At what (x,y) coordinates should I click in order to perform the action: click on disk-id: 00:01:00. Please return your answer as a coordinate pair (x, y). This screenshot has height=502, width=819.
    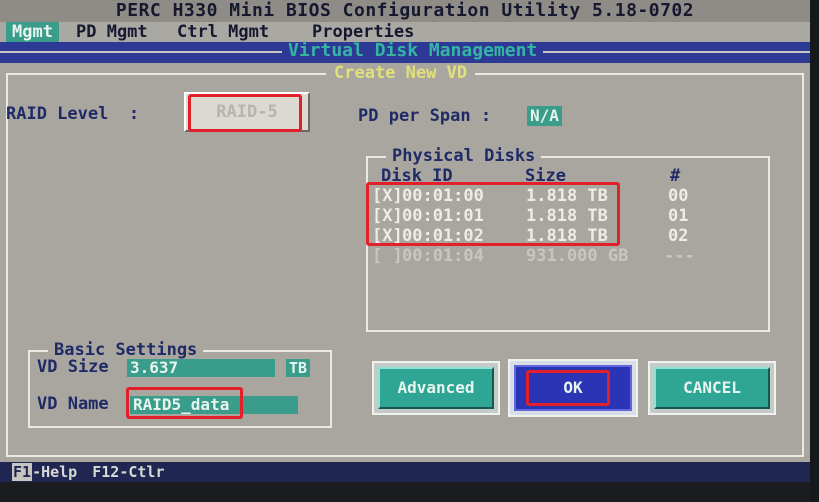
    Looking at the image, I should click on (443, 196).